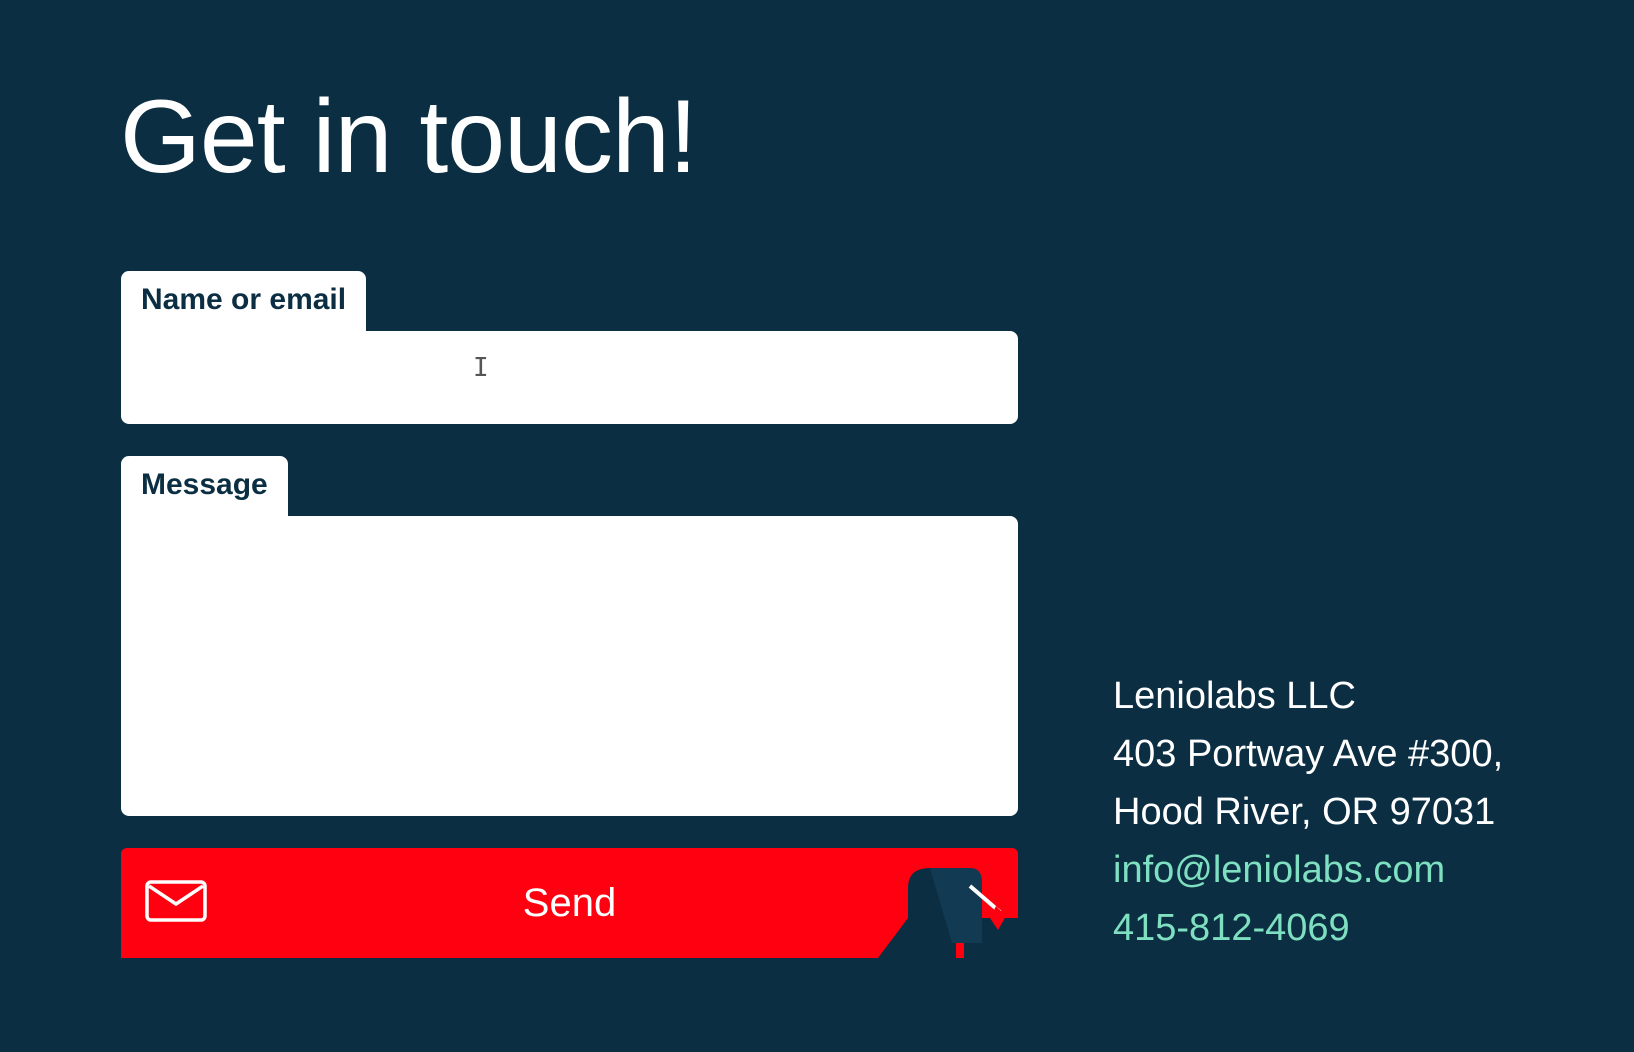 This screenshot has width=1634, height=1052. I want to click on send-label: Send, so click(569, 902).